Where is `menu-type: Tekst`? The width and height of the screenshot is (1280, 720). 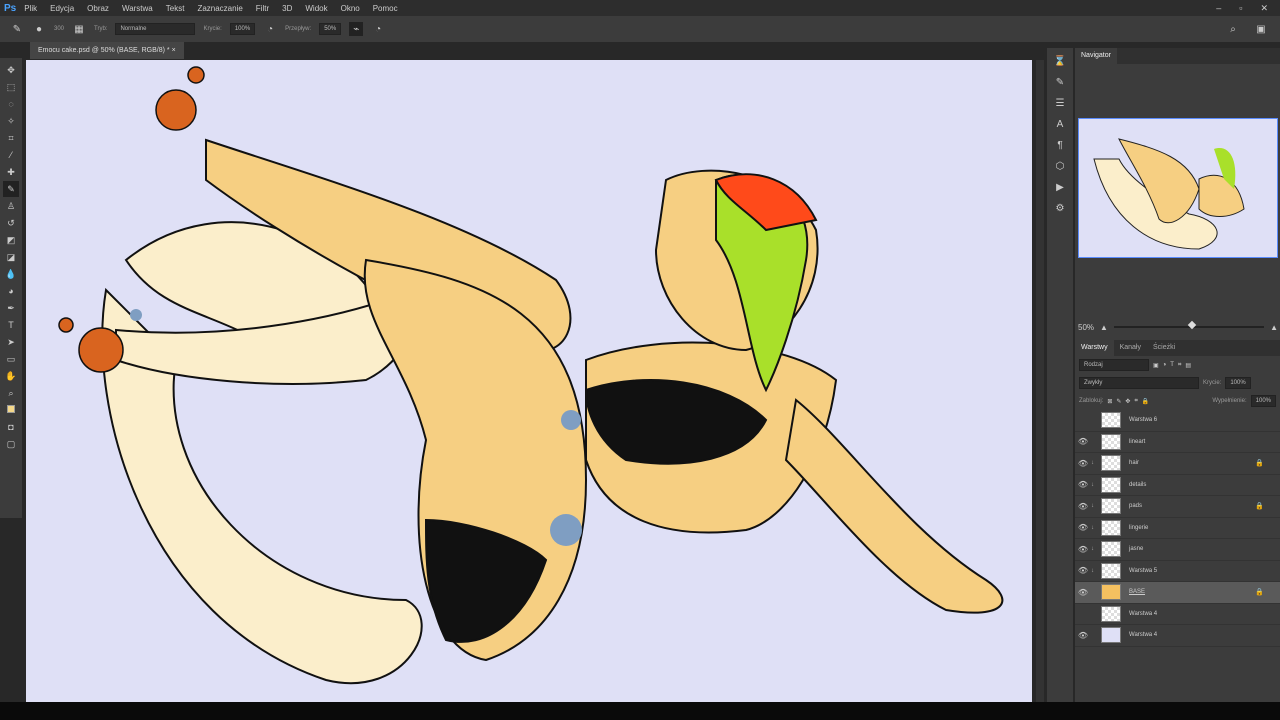
menu-type: Tekst is located at coordinates (175, 8).